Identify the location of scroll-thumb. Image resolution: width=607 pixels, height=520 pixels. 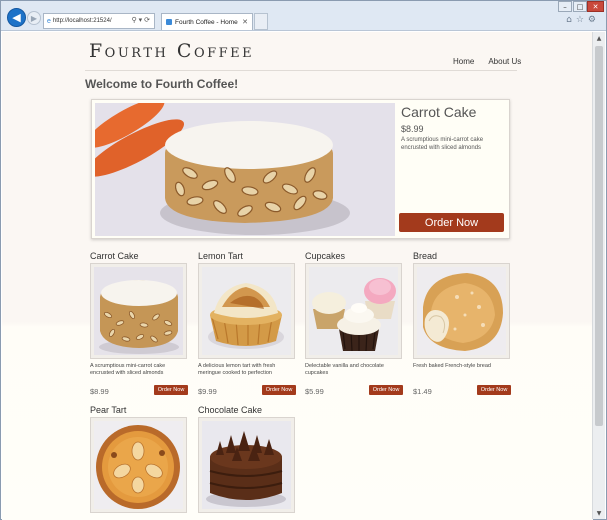
(599, 236).